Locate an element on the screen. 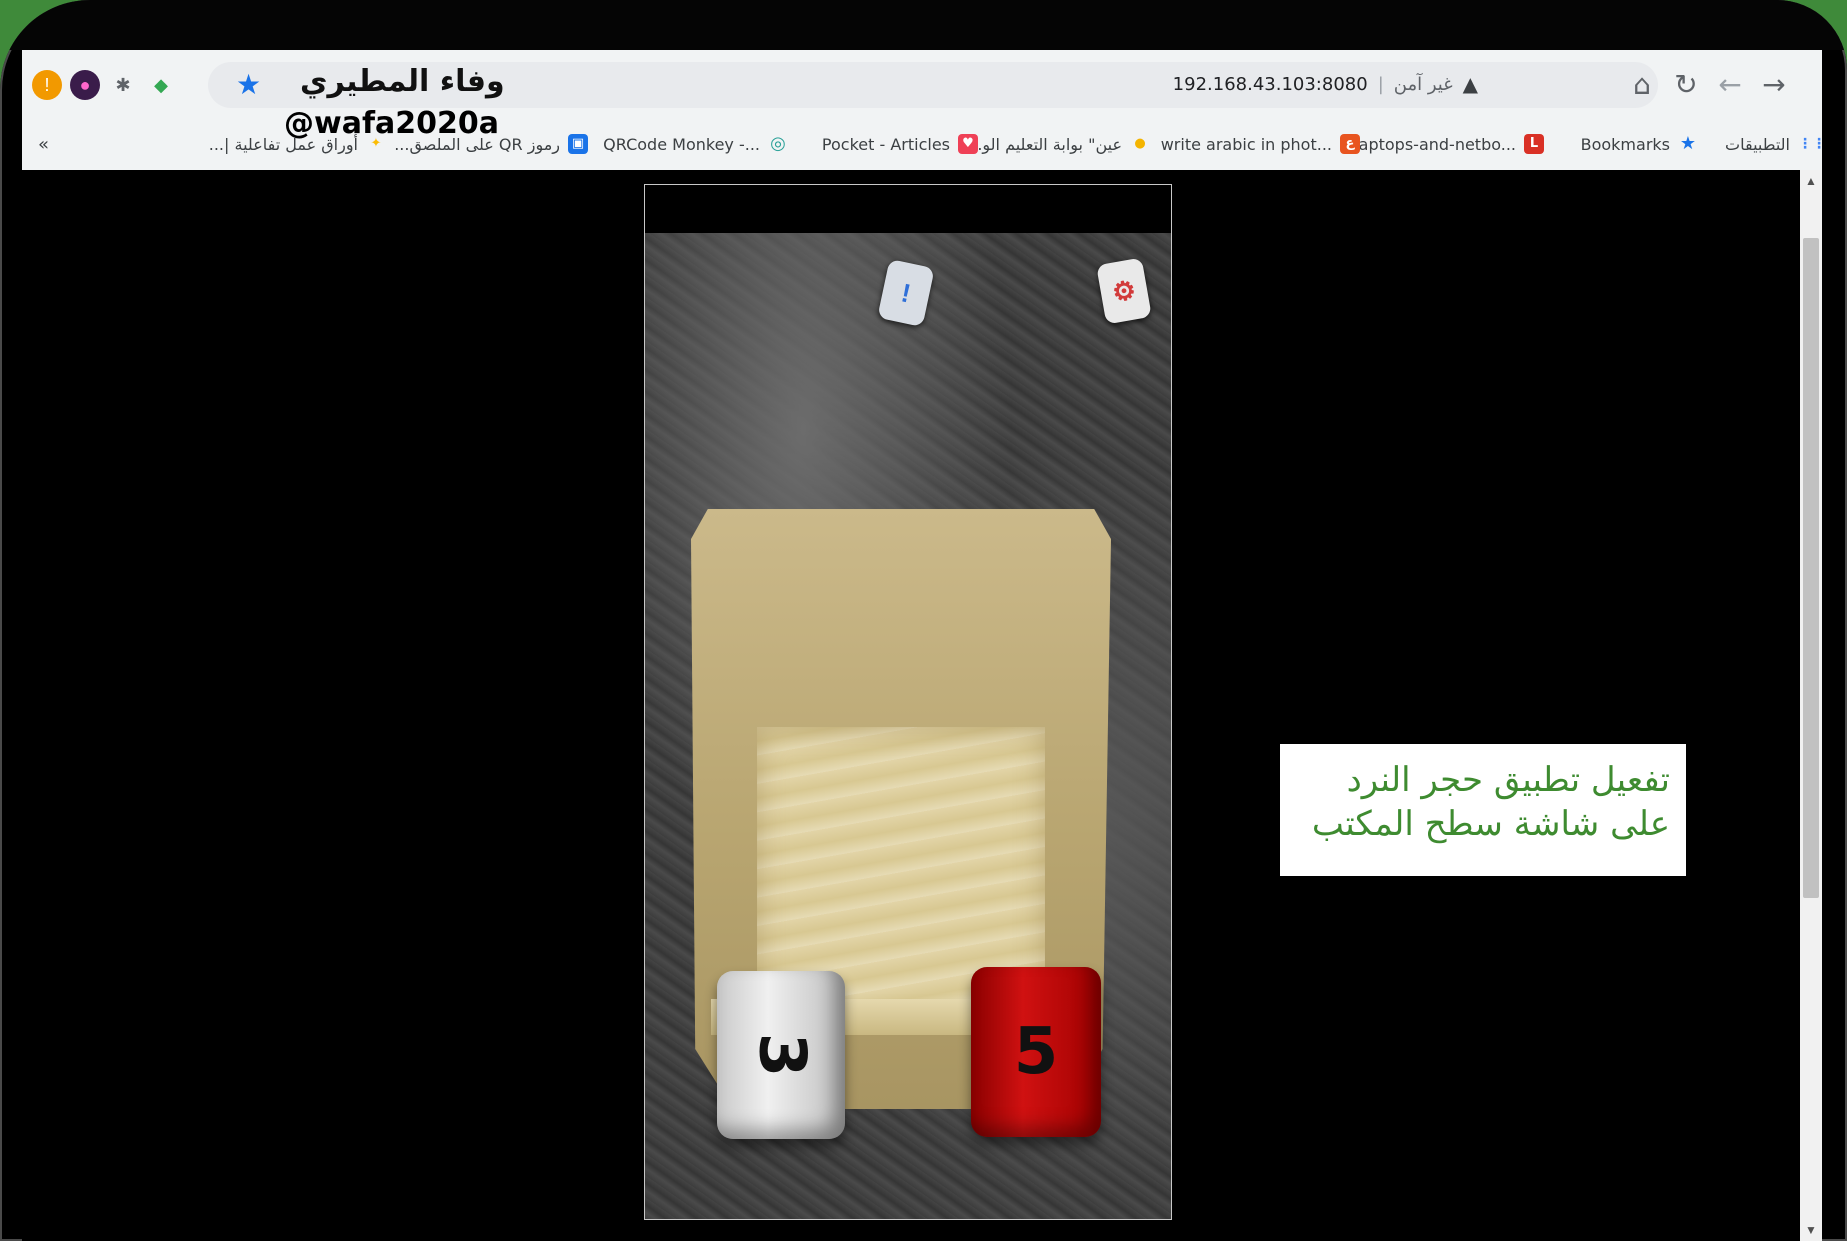 The width and height of the screenshot is (1847, 1241). caption-line-2: على شاشة سطح المكتب is located at coordinates (1490, 824).